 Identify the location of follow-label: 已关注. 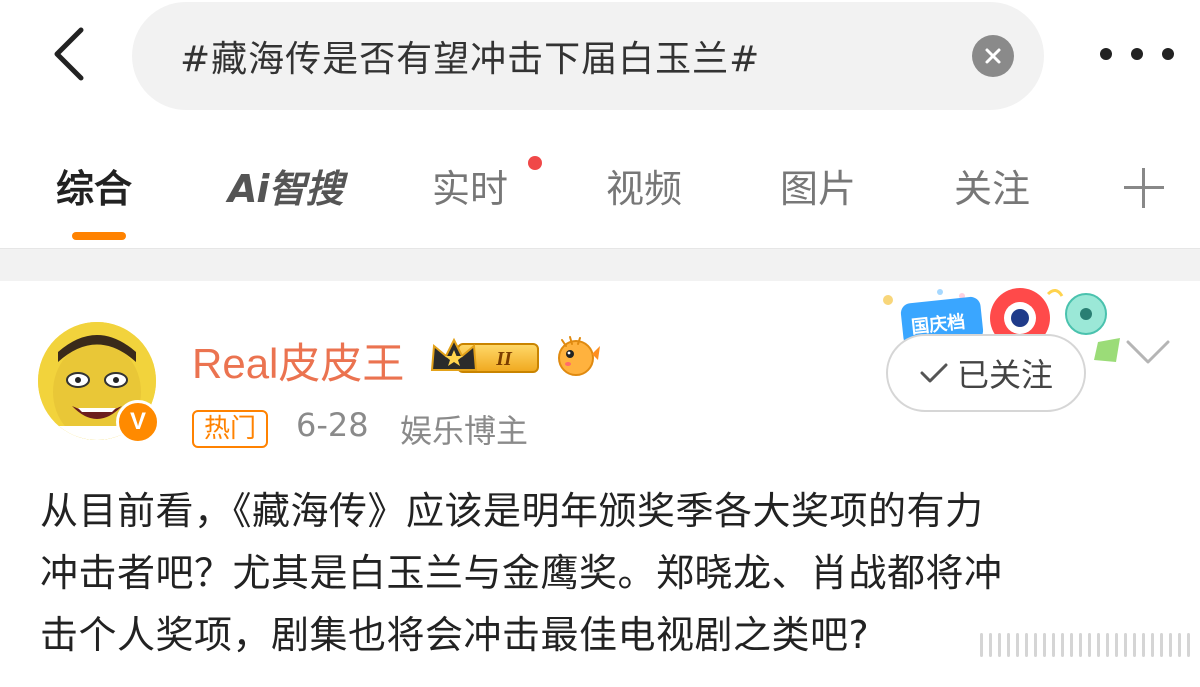
(1004, 375).